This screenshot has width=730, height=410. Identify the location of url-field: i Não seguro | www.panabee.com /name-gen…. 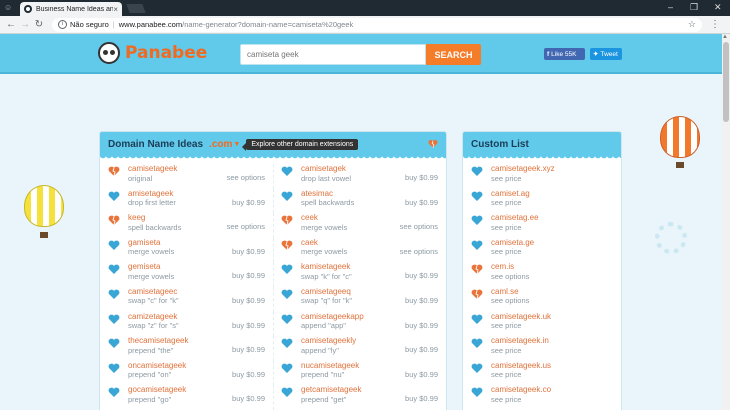
(377, 24).